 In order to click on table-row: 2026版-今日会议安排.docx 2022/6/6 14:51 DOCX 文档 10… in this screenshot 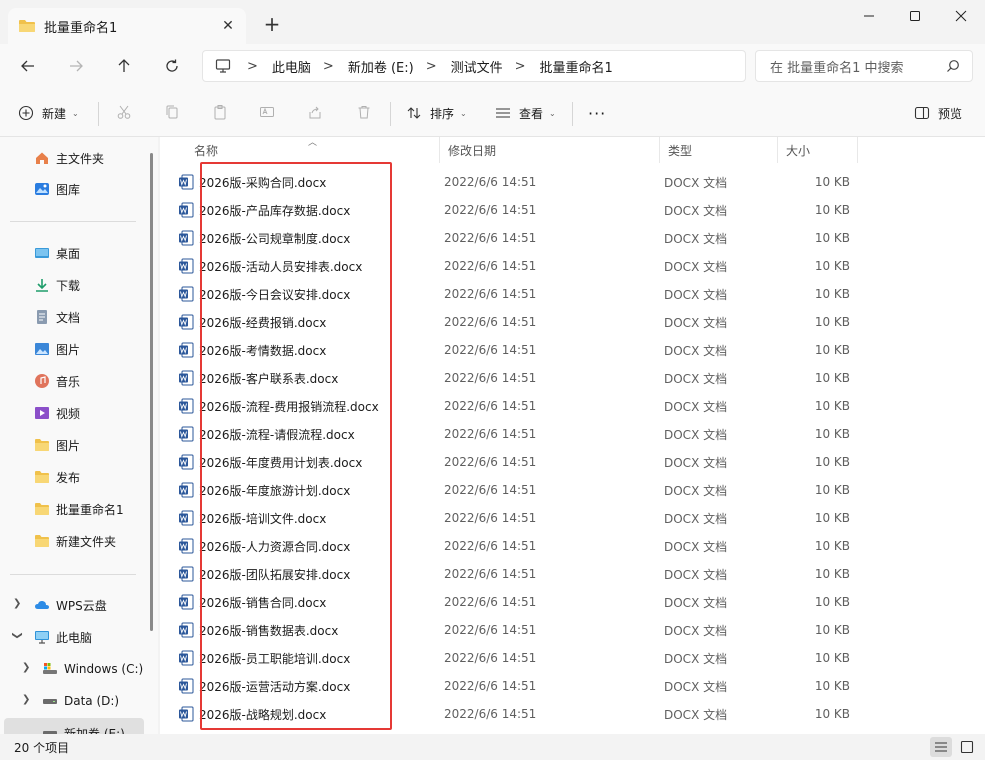, I will do `click(568, 294)`.